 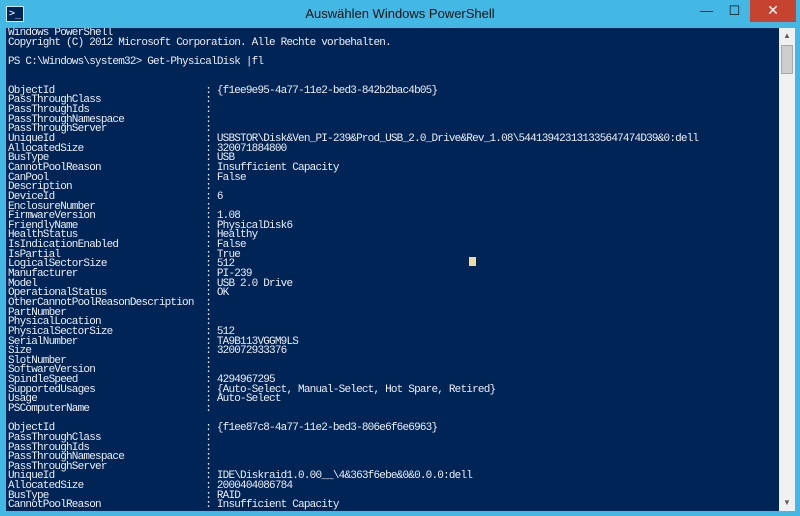 What do you see at coordinates (472, 261) in the screenshot?
I see `text-cursor` at bounding box center [472, 261].